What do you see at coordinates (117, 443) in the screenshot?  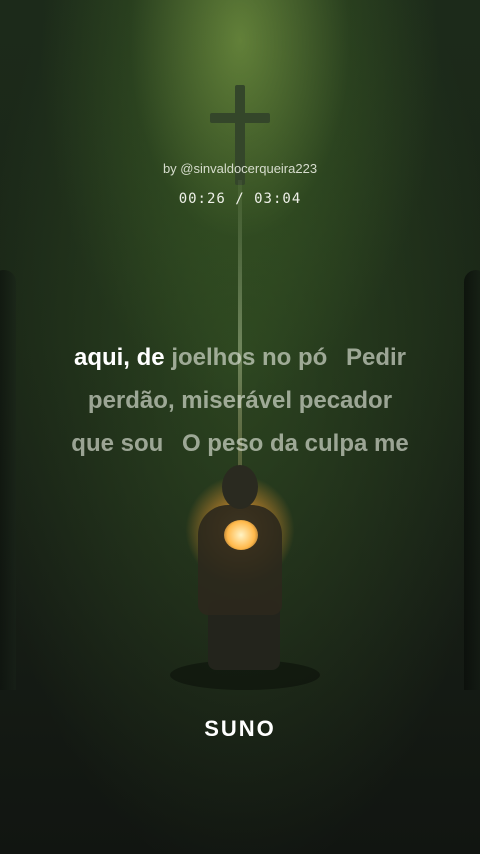 I see `lyric-upcoming-text: que sou` at bounding box center [117, 443].